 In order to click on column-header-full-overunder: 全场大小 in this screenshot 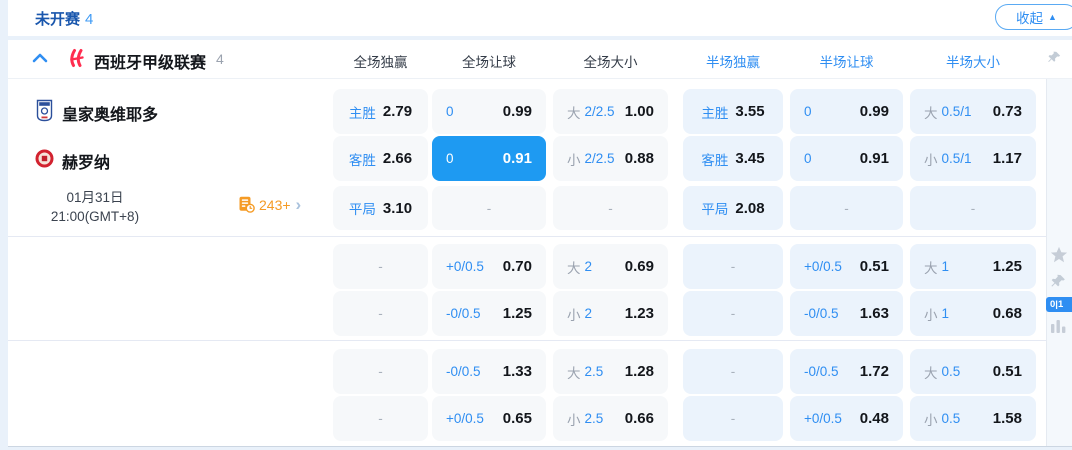, I will do `click(610, 62)`.